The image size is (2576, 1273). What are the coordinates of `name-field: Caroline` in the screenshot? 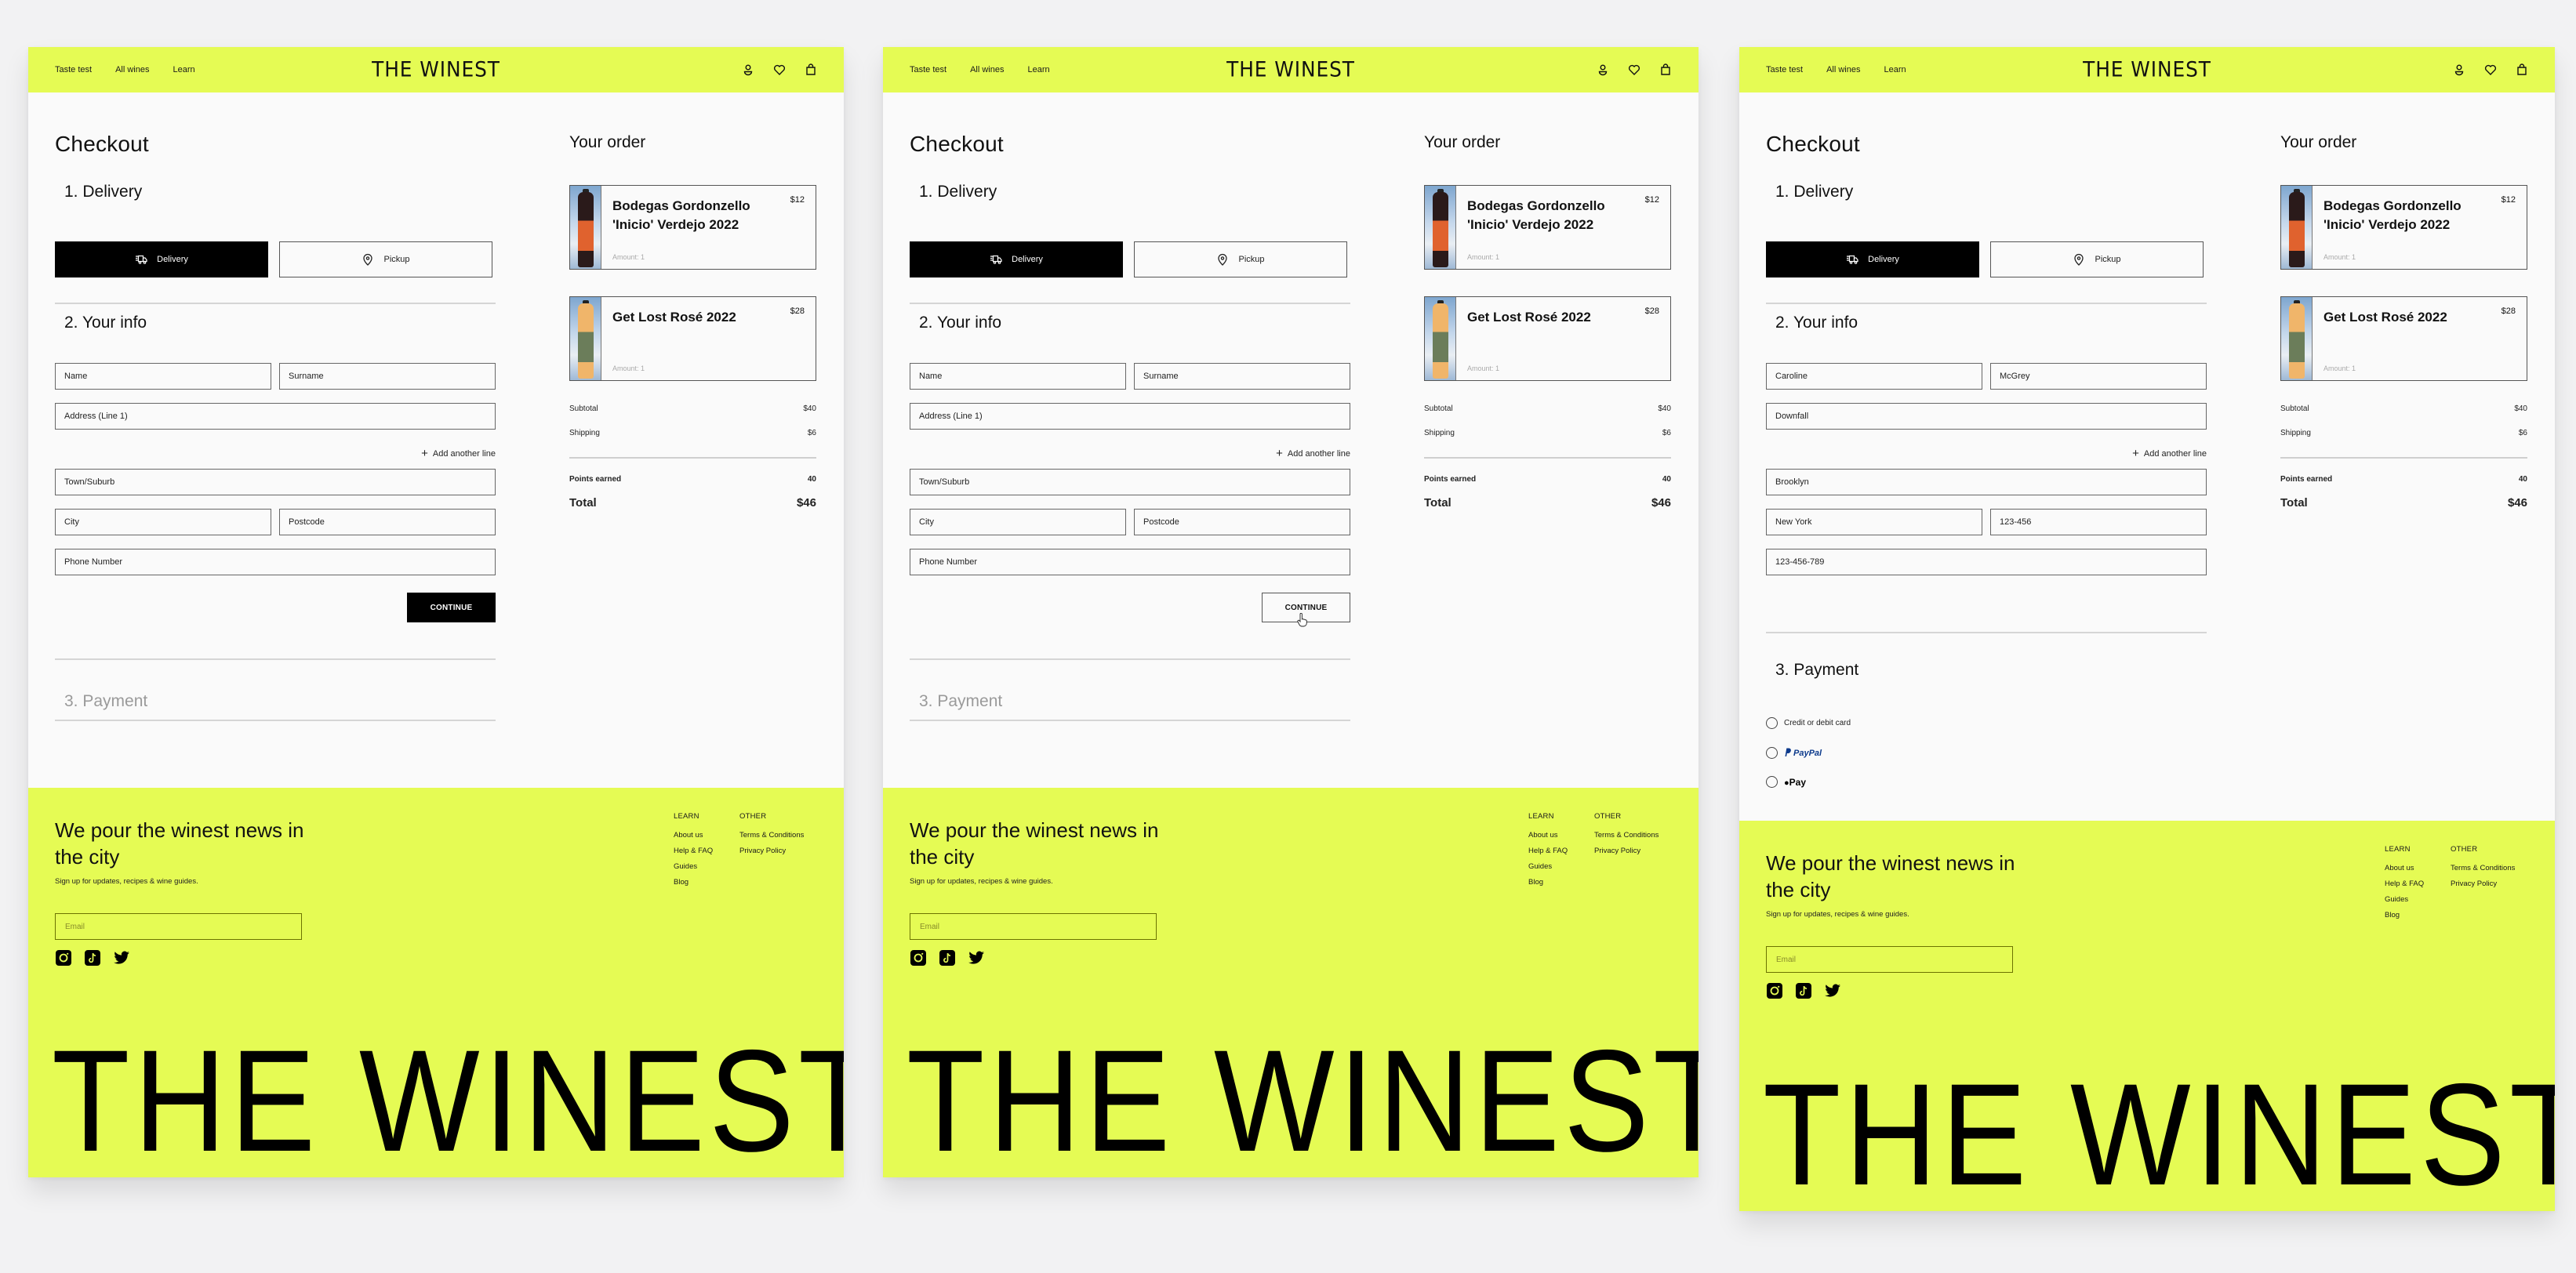 It's located at (1874, 376).